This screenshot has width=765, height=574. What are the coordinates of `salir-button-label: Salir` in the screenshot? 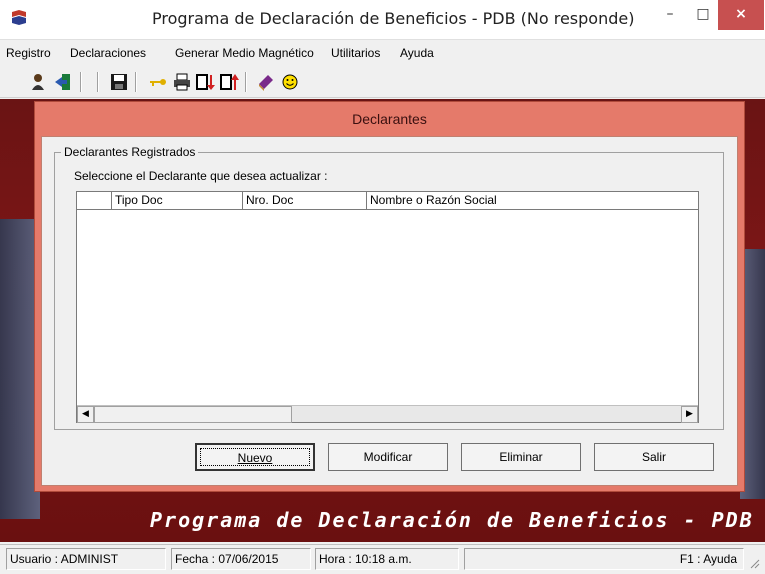 It's located at (653, 457).